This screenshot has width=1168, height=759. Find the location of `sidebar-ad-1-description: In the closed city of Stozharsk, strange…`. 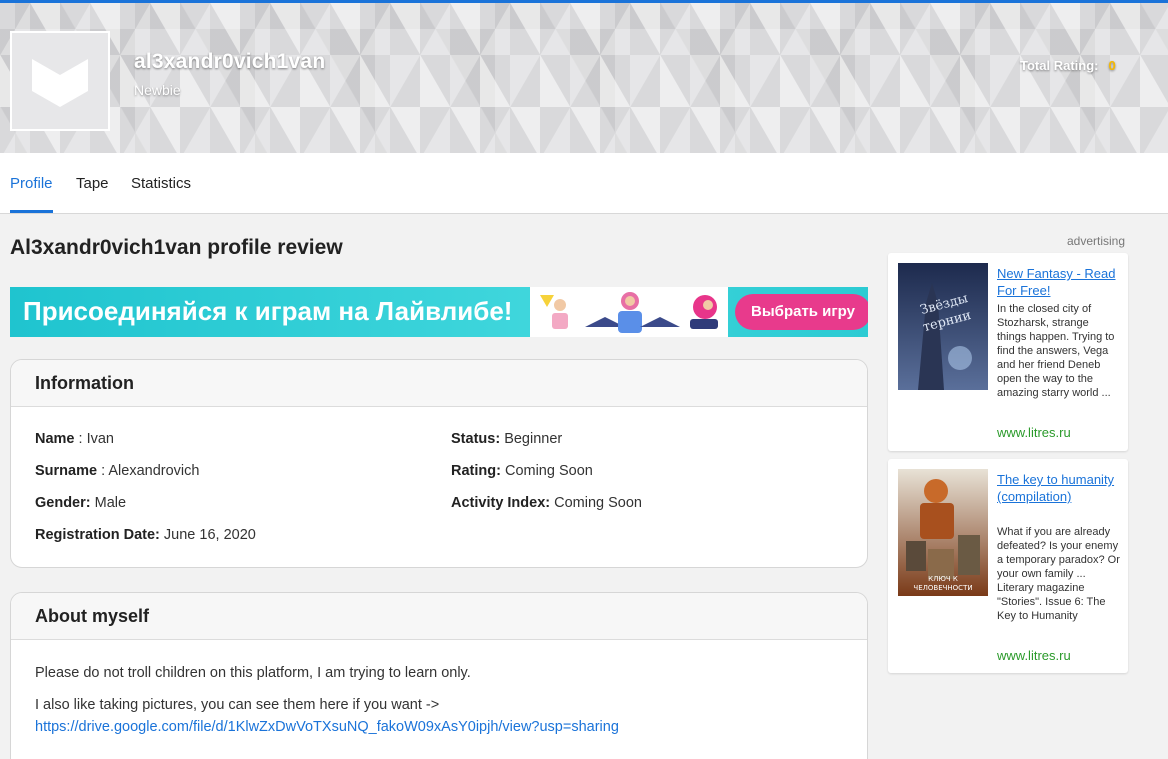

sidebar-ad-1-description: In the closed city of Stozharsk, strange… is located at coordinates (1056, 351).